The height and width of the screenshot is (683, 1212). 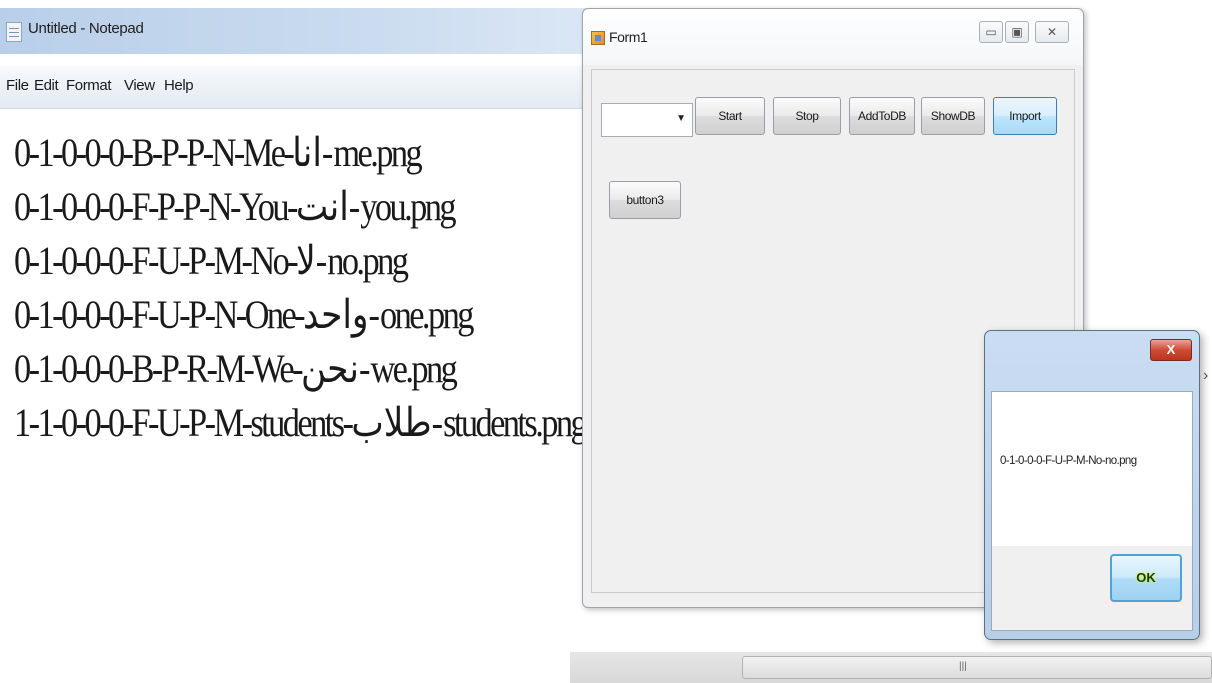 What do you see at coordinates (86, 28) in the screenshot?
I see `notepad-title: Untitled - Notepad` at bounding box center [86, 28].